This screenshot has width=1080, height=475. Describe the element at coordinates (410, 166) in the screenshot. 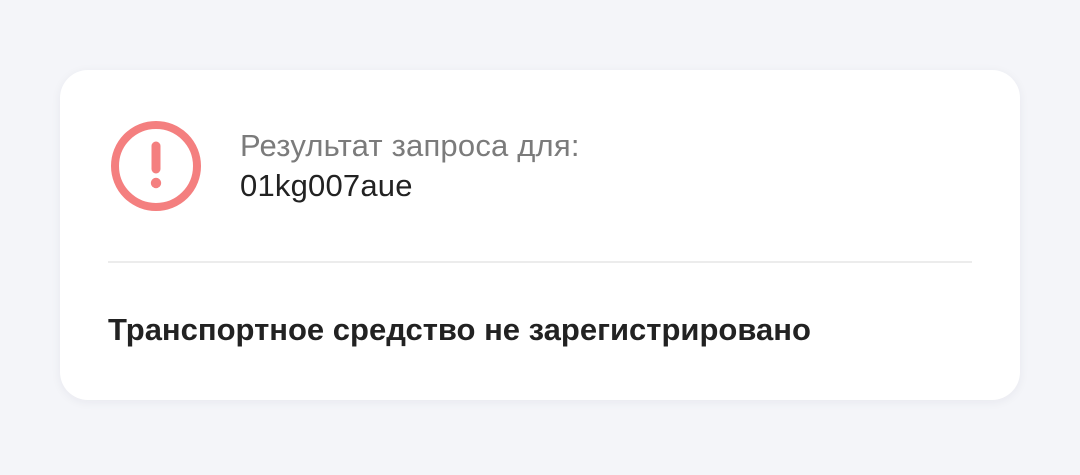

I see `query-info: Результат запроса для: 01kg007aue` at that location.